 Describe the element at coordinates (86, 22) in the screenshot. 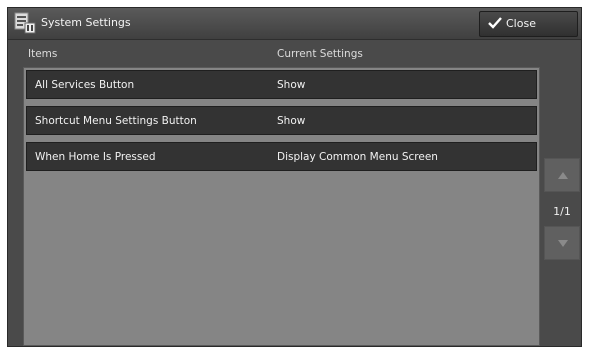

I see `window-title: System Settings` at that location.